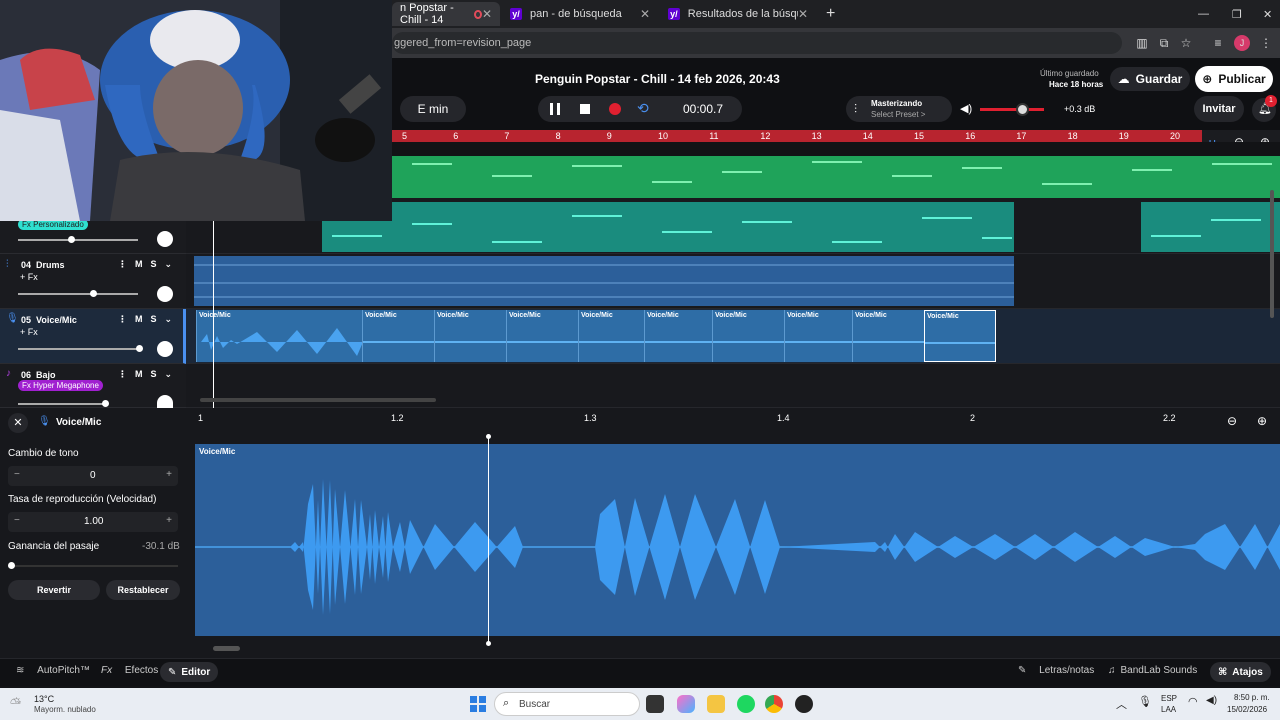  Describe the element at coordinates (433, 109) in the screenshot. I see `key-selector: E min` at that location.